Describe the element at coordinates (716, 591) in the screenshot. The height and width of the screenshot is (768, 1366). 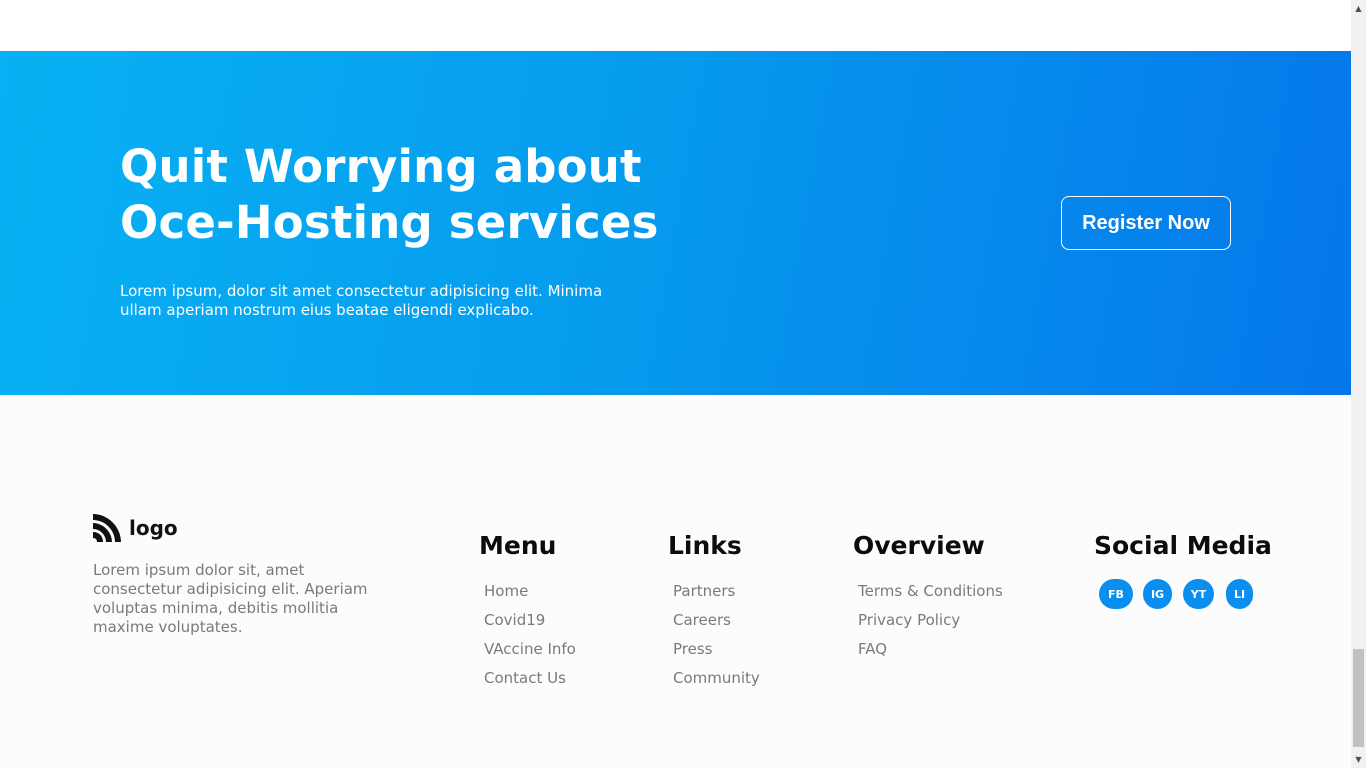
I see `link-partners: Partners` at that location.